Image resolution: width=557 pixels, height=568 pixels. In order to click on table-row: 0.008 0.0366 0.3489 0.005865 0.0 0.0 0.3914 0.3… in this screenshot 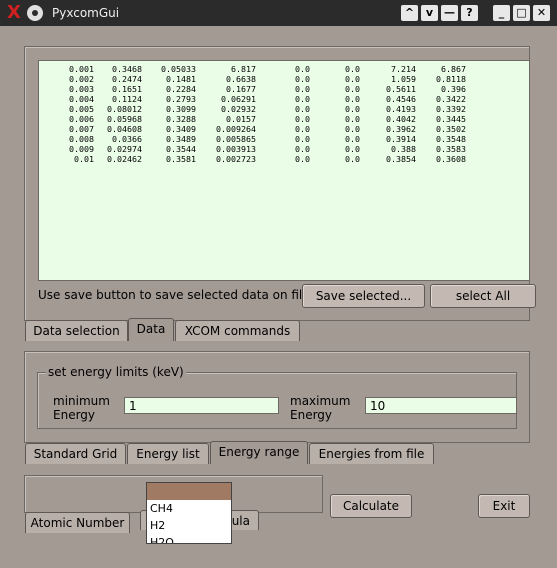, I will do `click(284, 139)`.